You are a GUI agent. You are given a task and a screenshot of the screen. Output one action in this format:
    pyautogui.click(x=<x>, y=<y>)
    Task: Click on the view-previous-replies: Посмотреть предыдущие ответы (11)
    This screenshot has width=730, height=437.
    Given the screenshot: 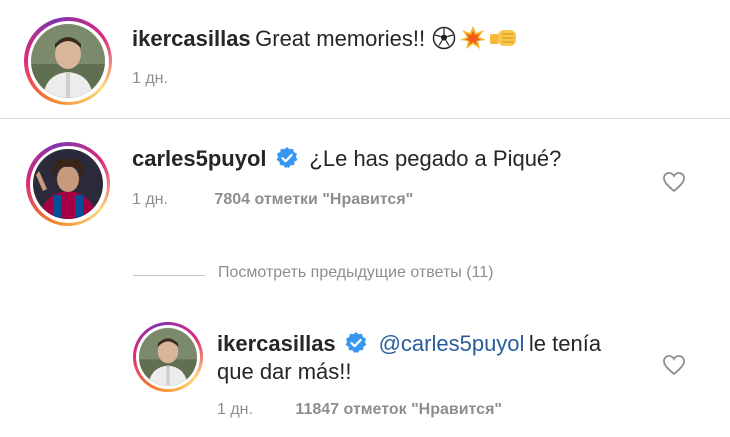 What is the action you would take?
    pyautogui.click(x=355, y=273)
    